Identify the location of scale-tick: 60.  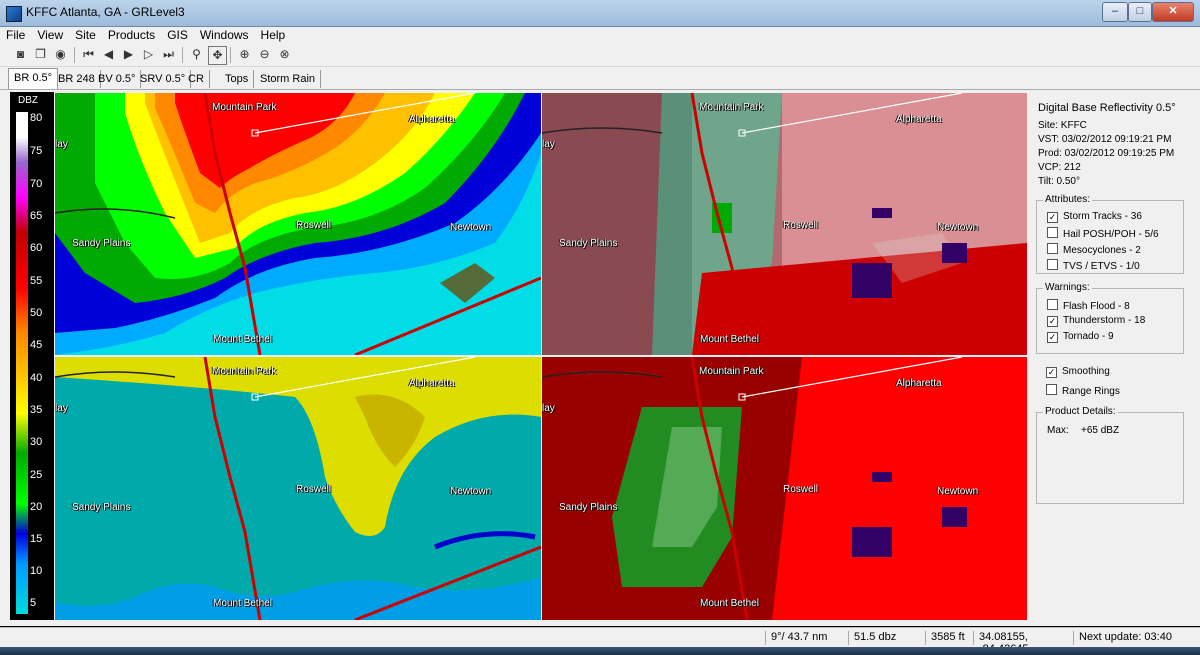
(36, 248).